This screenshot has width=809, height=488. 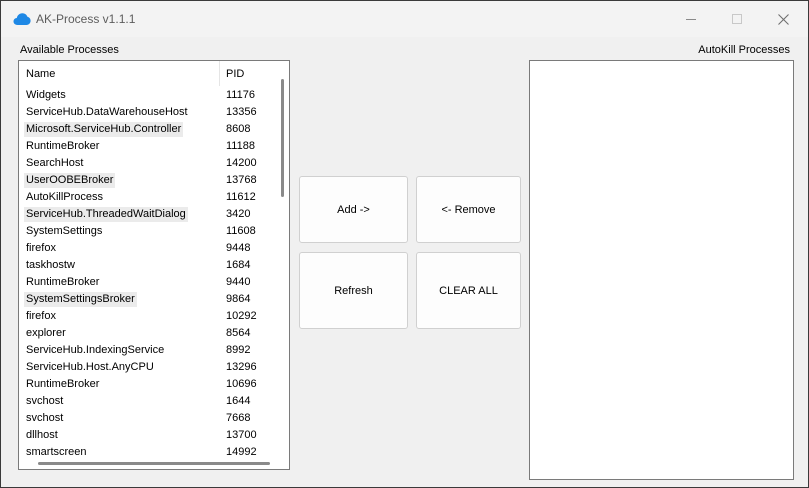 I want to click on close-button, so click(x=783, y=19).